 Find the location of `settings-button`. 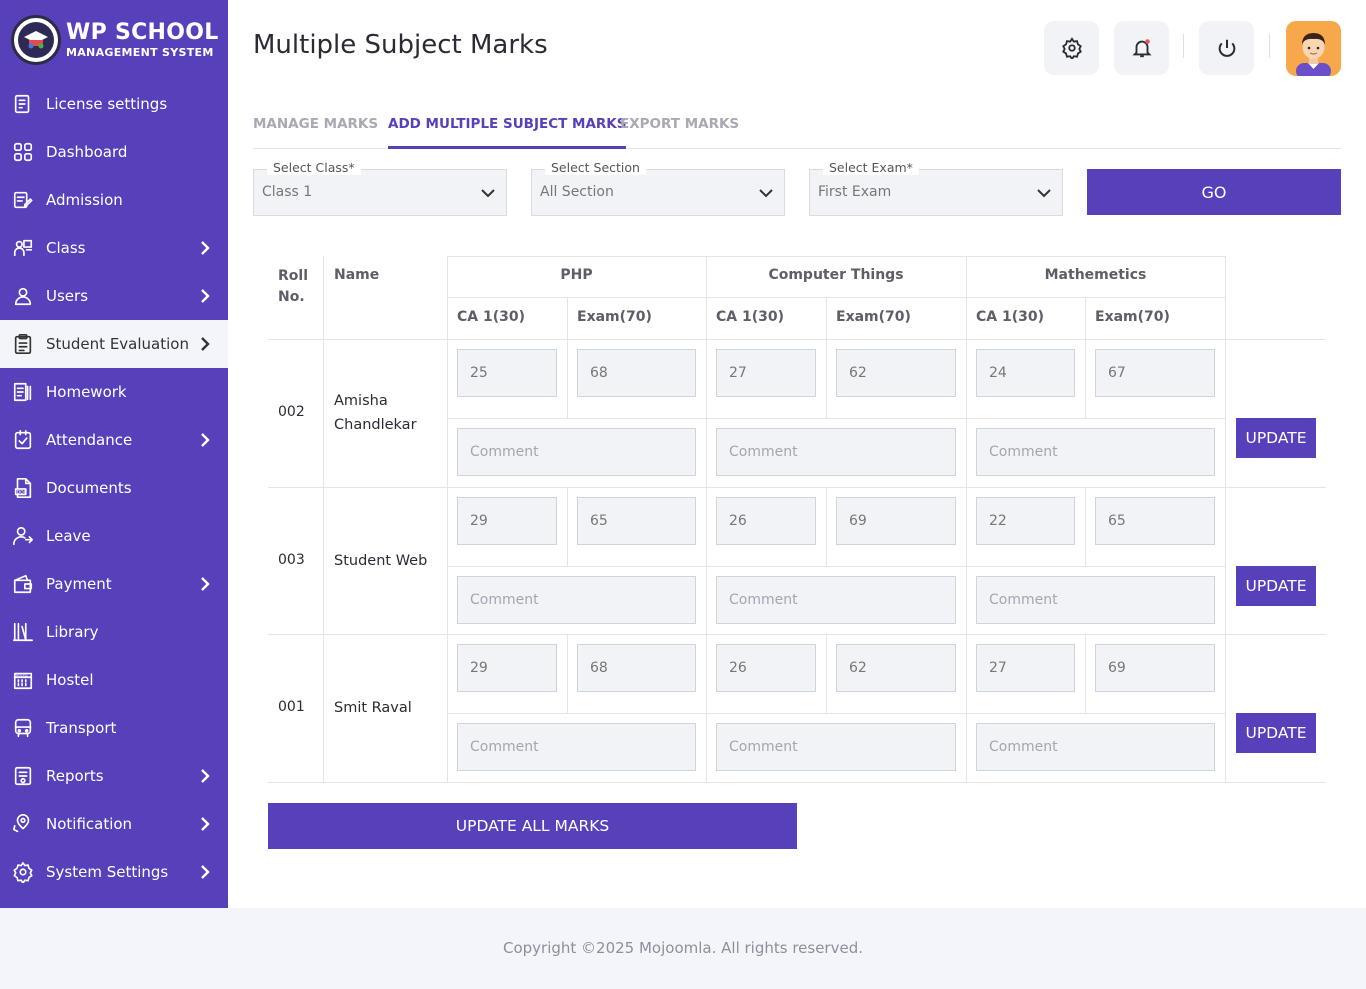

settings-button is located at coordinates (1071, 48).